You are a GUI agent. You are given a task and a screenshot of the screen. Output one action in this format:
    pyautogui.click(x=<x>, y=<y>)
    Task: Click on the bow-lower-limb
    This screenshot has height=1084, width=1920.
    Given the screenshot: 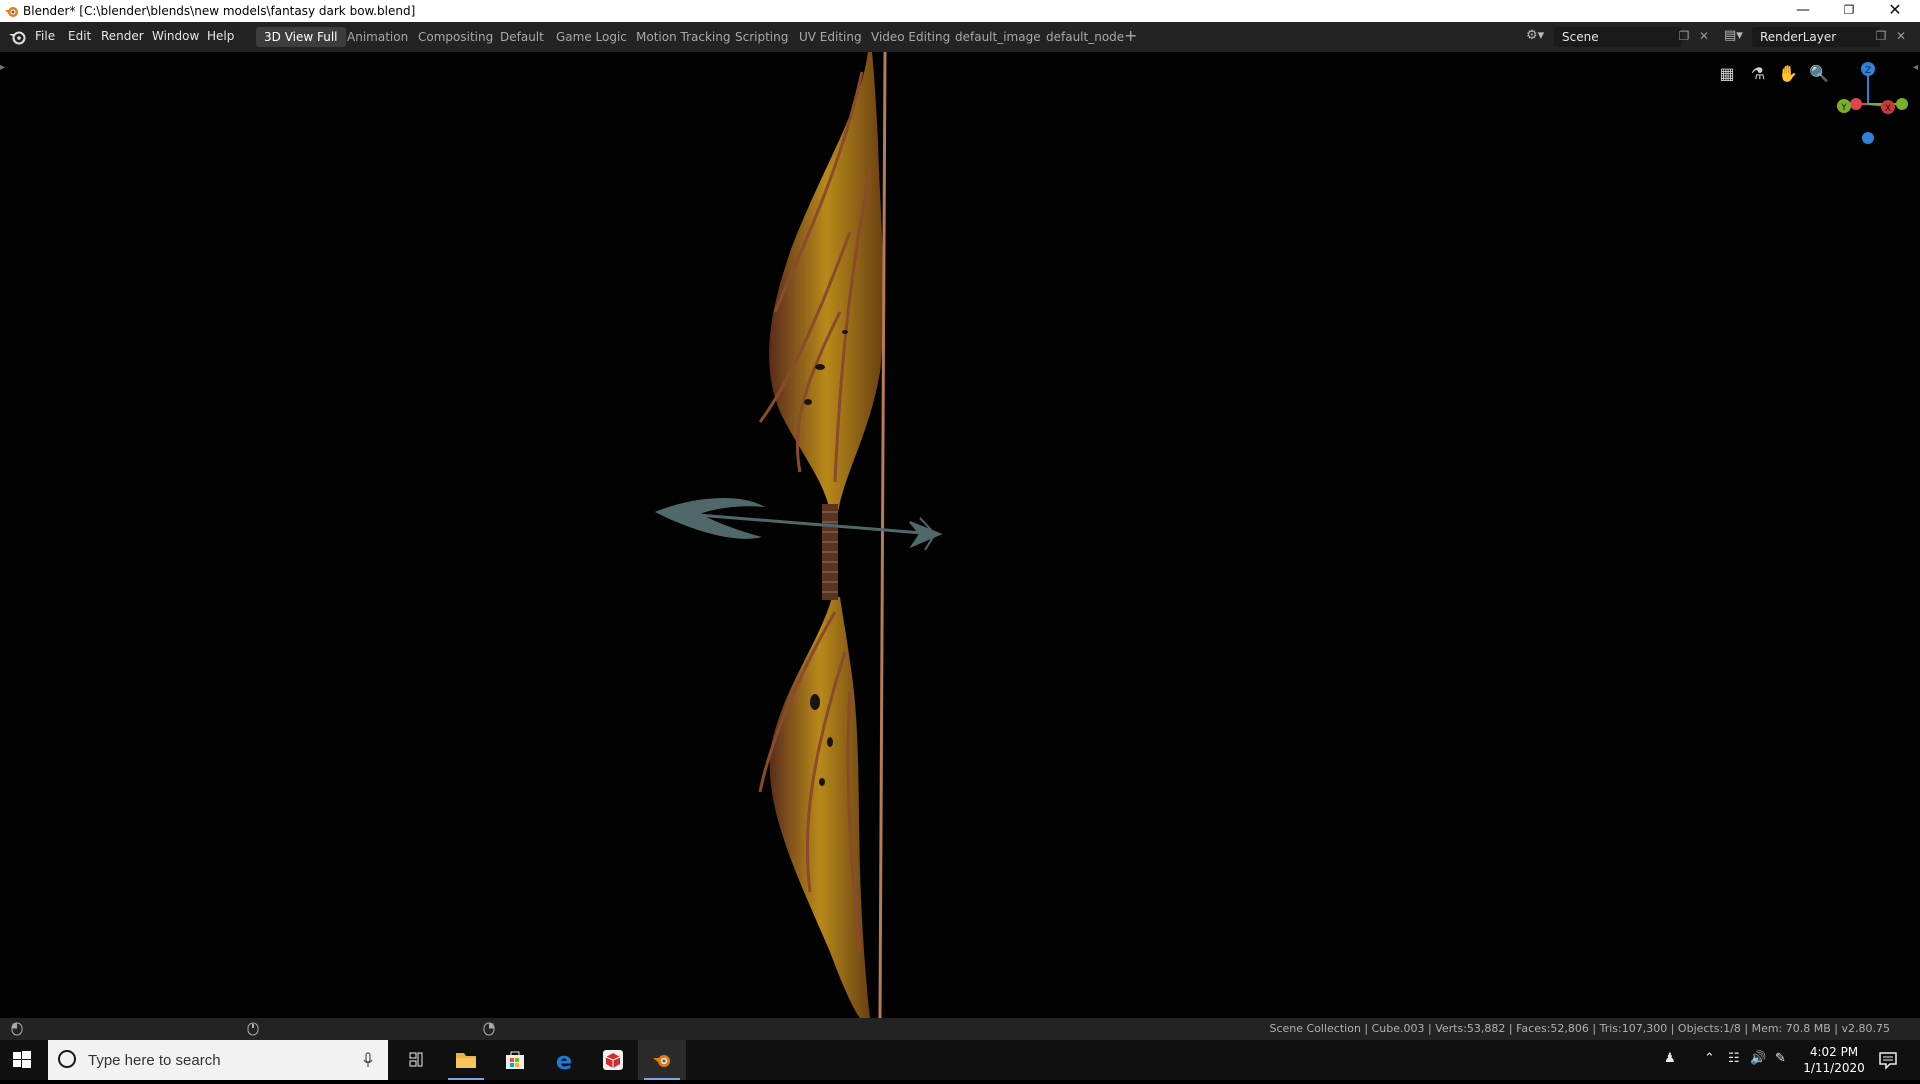 What is the action you would take?
    pyautogui.click(x=814, y=807)
    